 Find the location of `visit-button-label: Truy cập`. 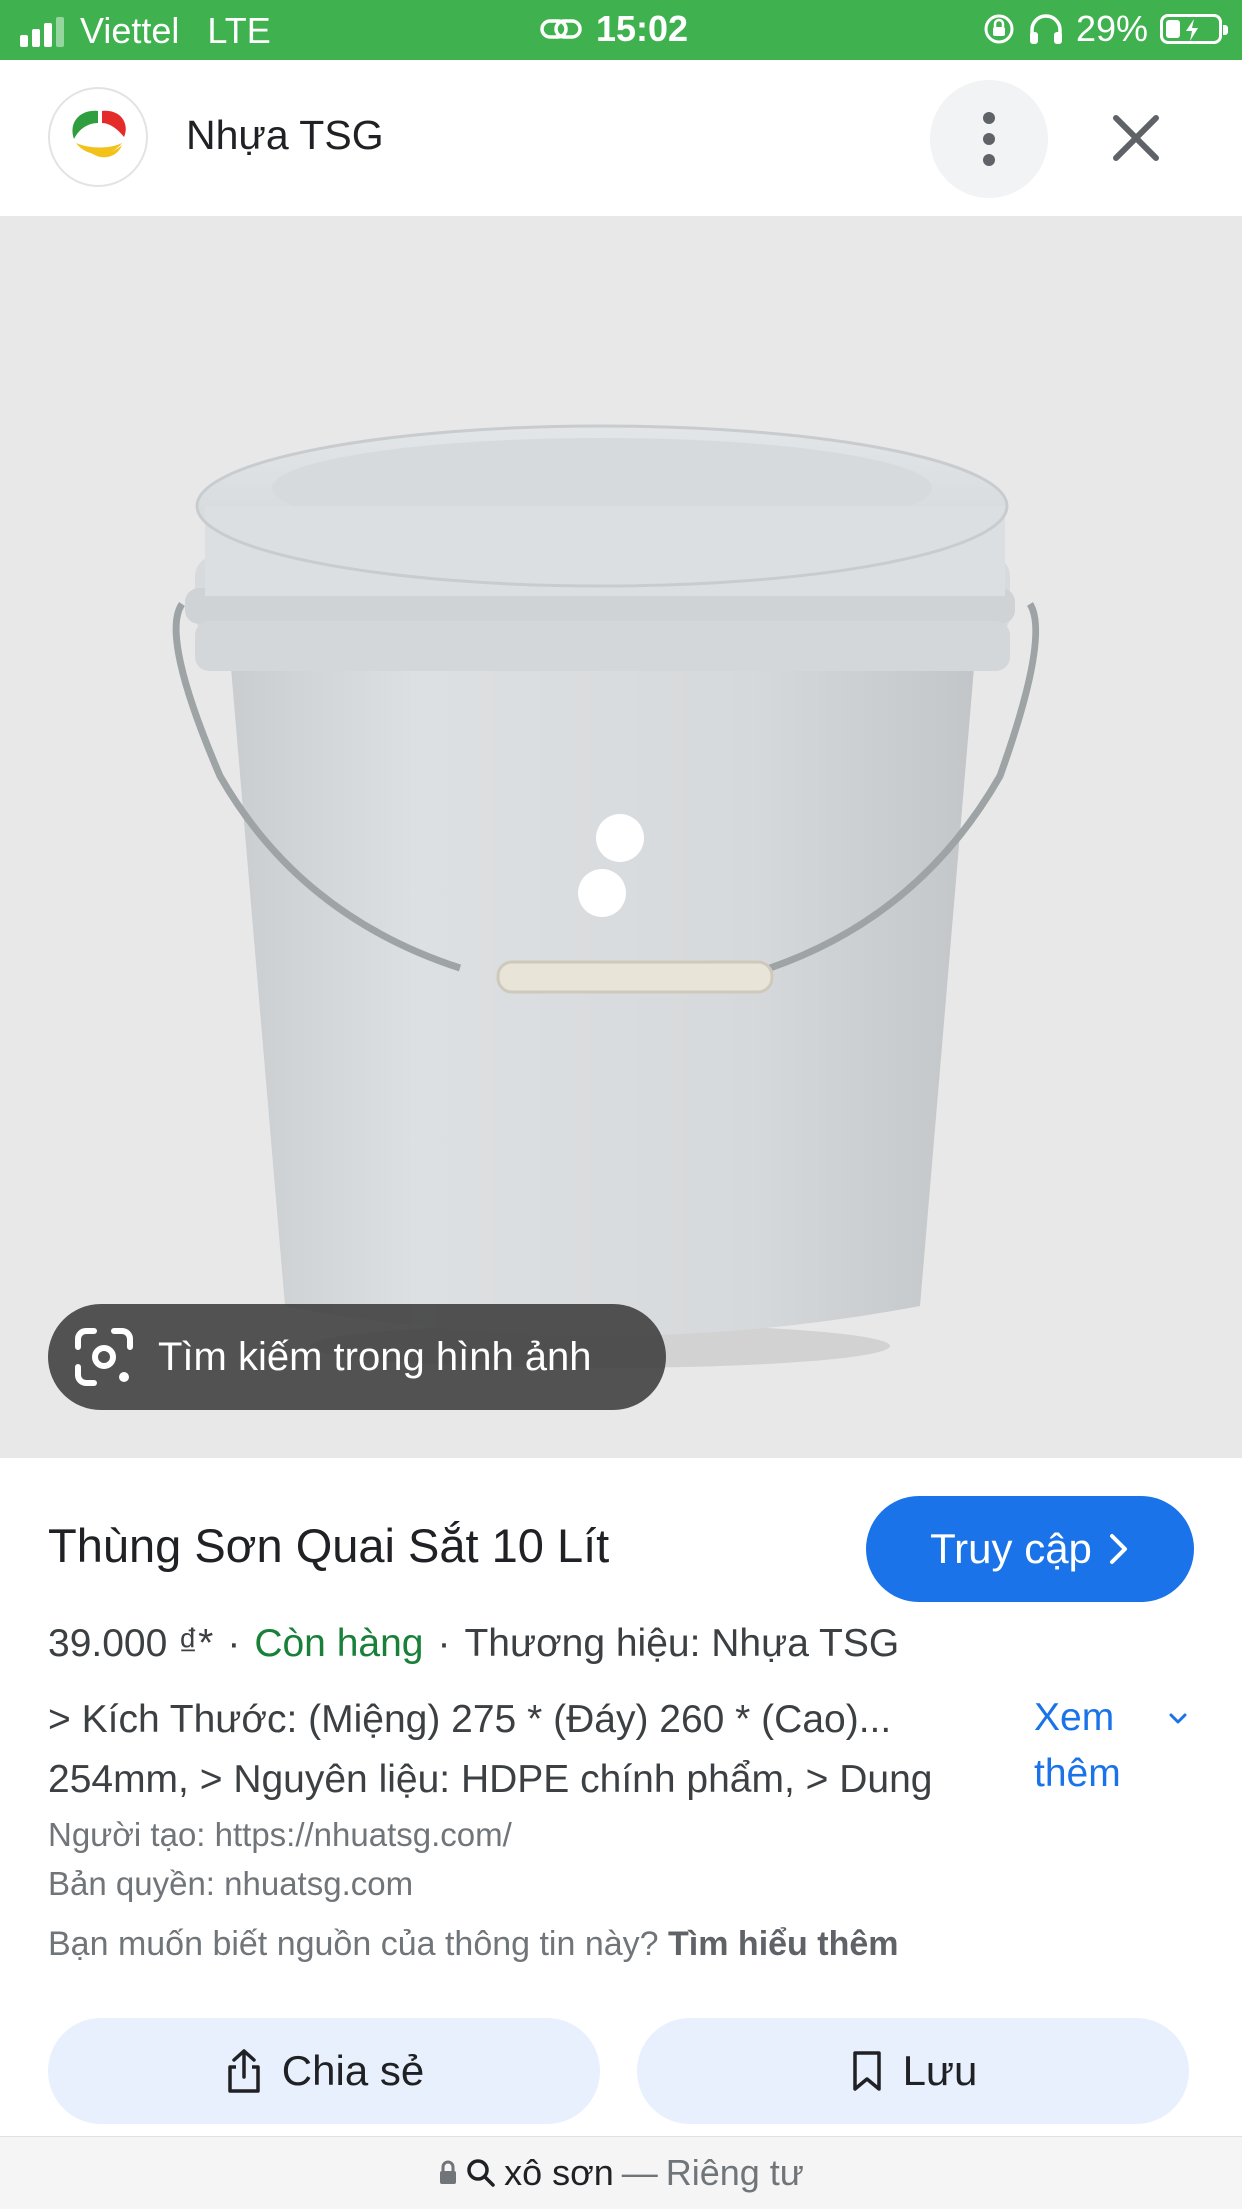

visit-button-label: Truy cập is located at coordinates (1011, 1548).